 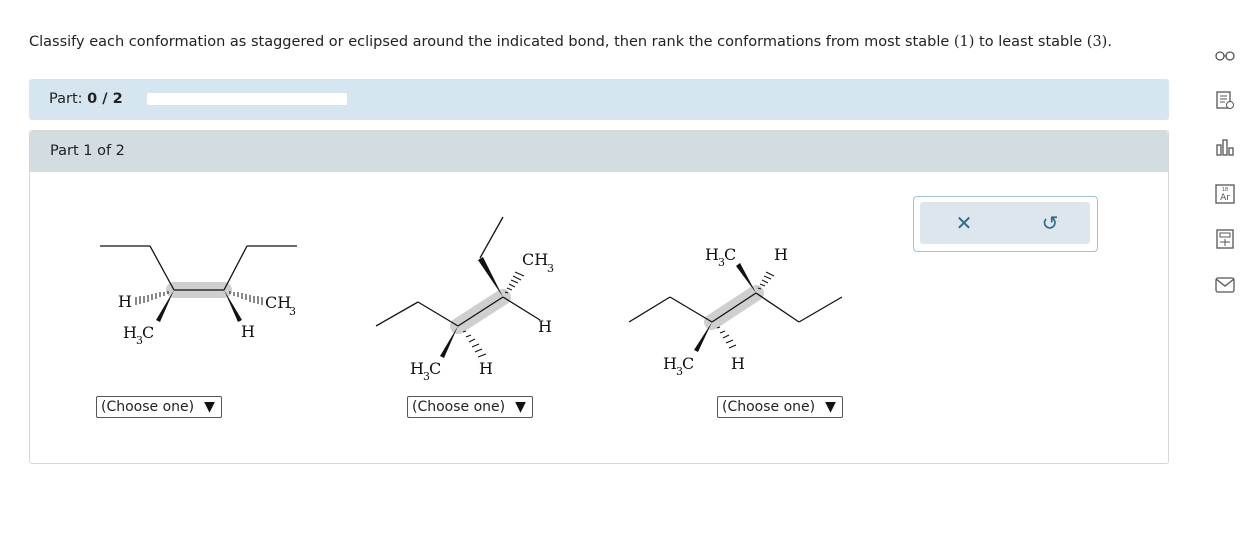 What do you see at coordinates (535, 259) in the screenshot?
I see `mol2-ch3: CH` at bounding box center [535, 259].